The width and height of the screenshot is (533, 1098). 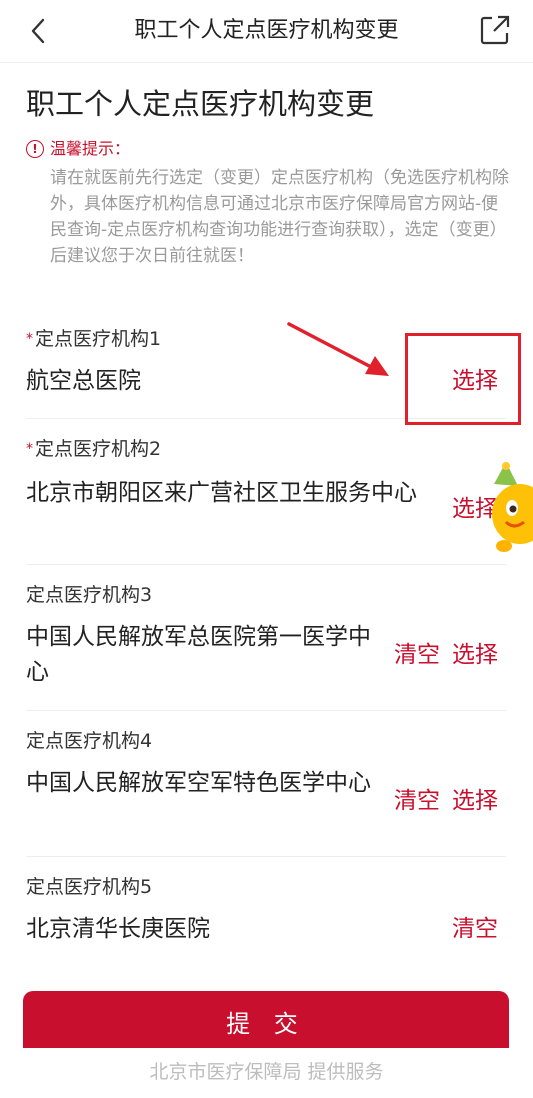 I want to click on institution-label: 定点医疗机构3, so click(x=89, y=595).